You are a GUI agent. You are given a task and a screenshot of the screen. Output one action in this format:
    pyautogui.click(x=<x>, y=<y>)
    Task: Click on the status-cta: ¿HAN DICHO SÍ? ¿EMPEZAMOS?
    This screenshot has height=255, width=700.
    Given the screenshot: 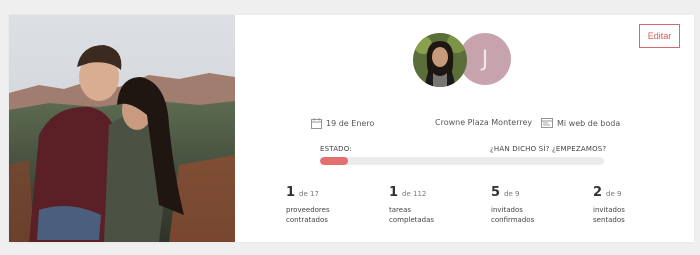 What is the action you would take?
    pyautogui.click(x=548, y=149)
    